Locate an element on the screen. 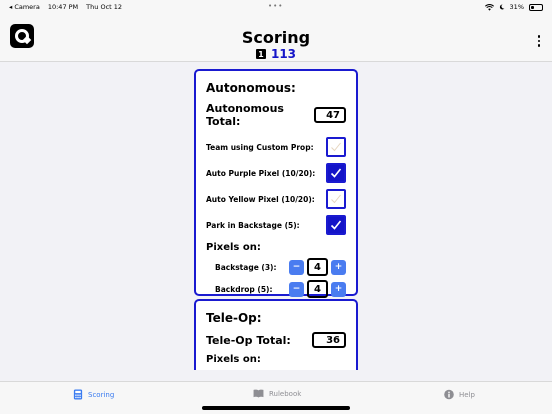 This screenshot has height=414, width=552. status-time: 10:47 PM is located at coordinates (63, 7).